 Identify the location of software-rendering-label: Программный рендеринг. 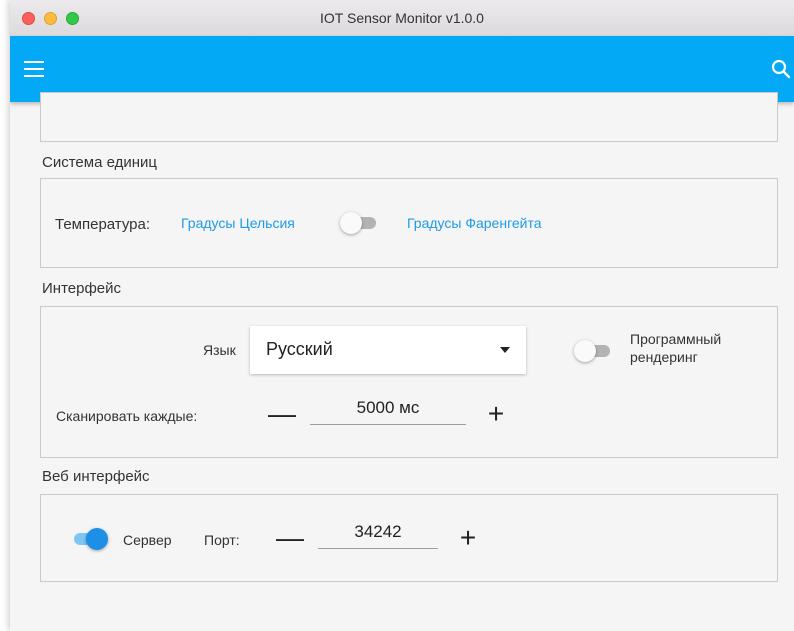
(676, 348).